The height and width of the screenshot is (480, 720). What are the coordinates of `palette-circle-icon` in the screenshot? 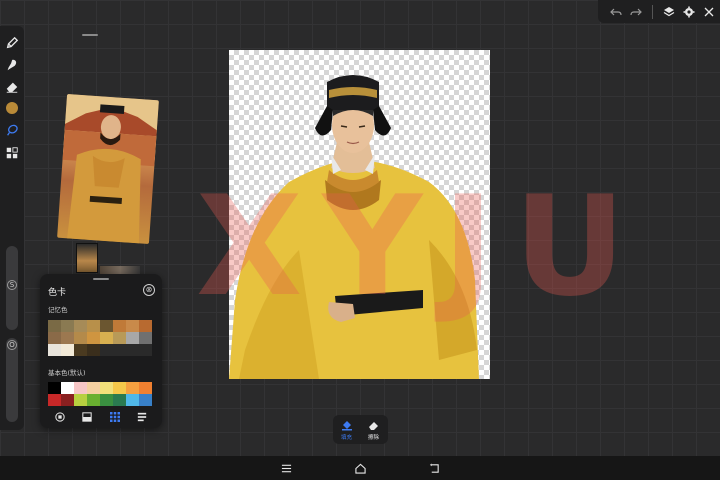 It's located at (60, 417).